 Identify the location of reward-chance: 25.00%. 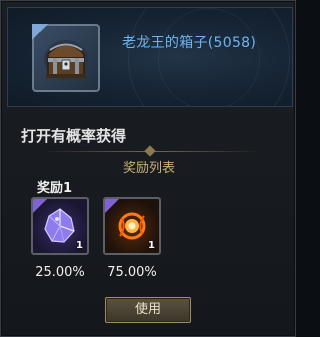
(60, 272).